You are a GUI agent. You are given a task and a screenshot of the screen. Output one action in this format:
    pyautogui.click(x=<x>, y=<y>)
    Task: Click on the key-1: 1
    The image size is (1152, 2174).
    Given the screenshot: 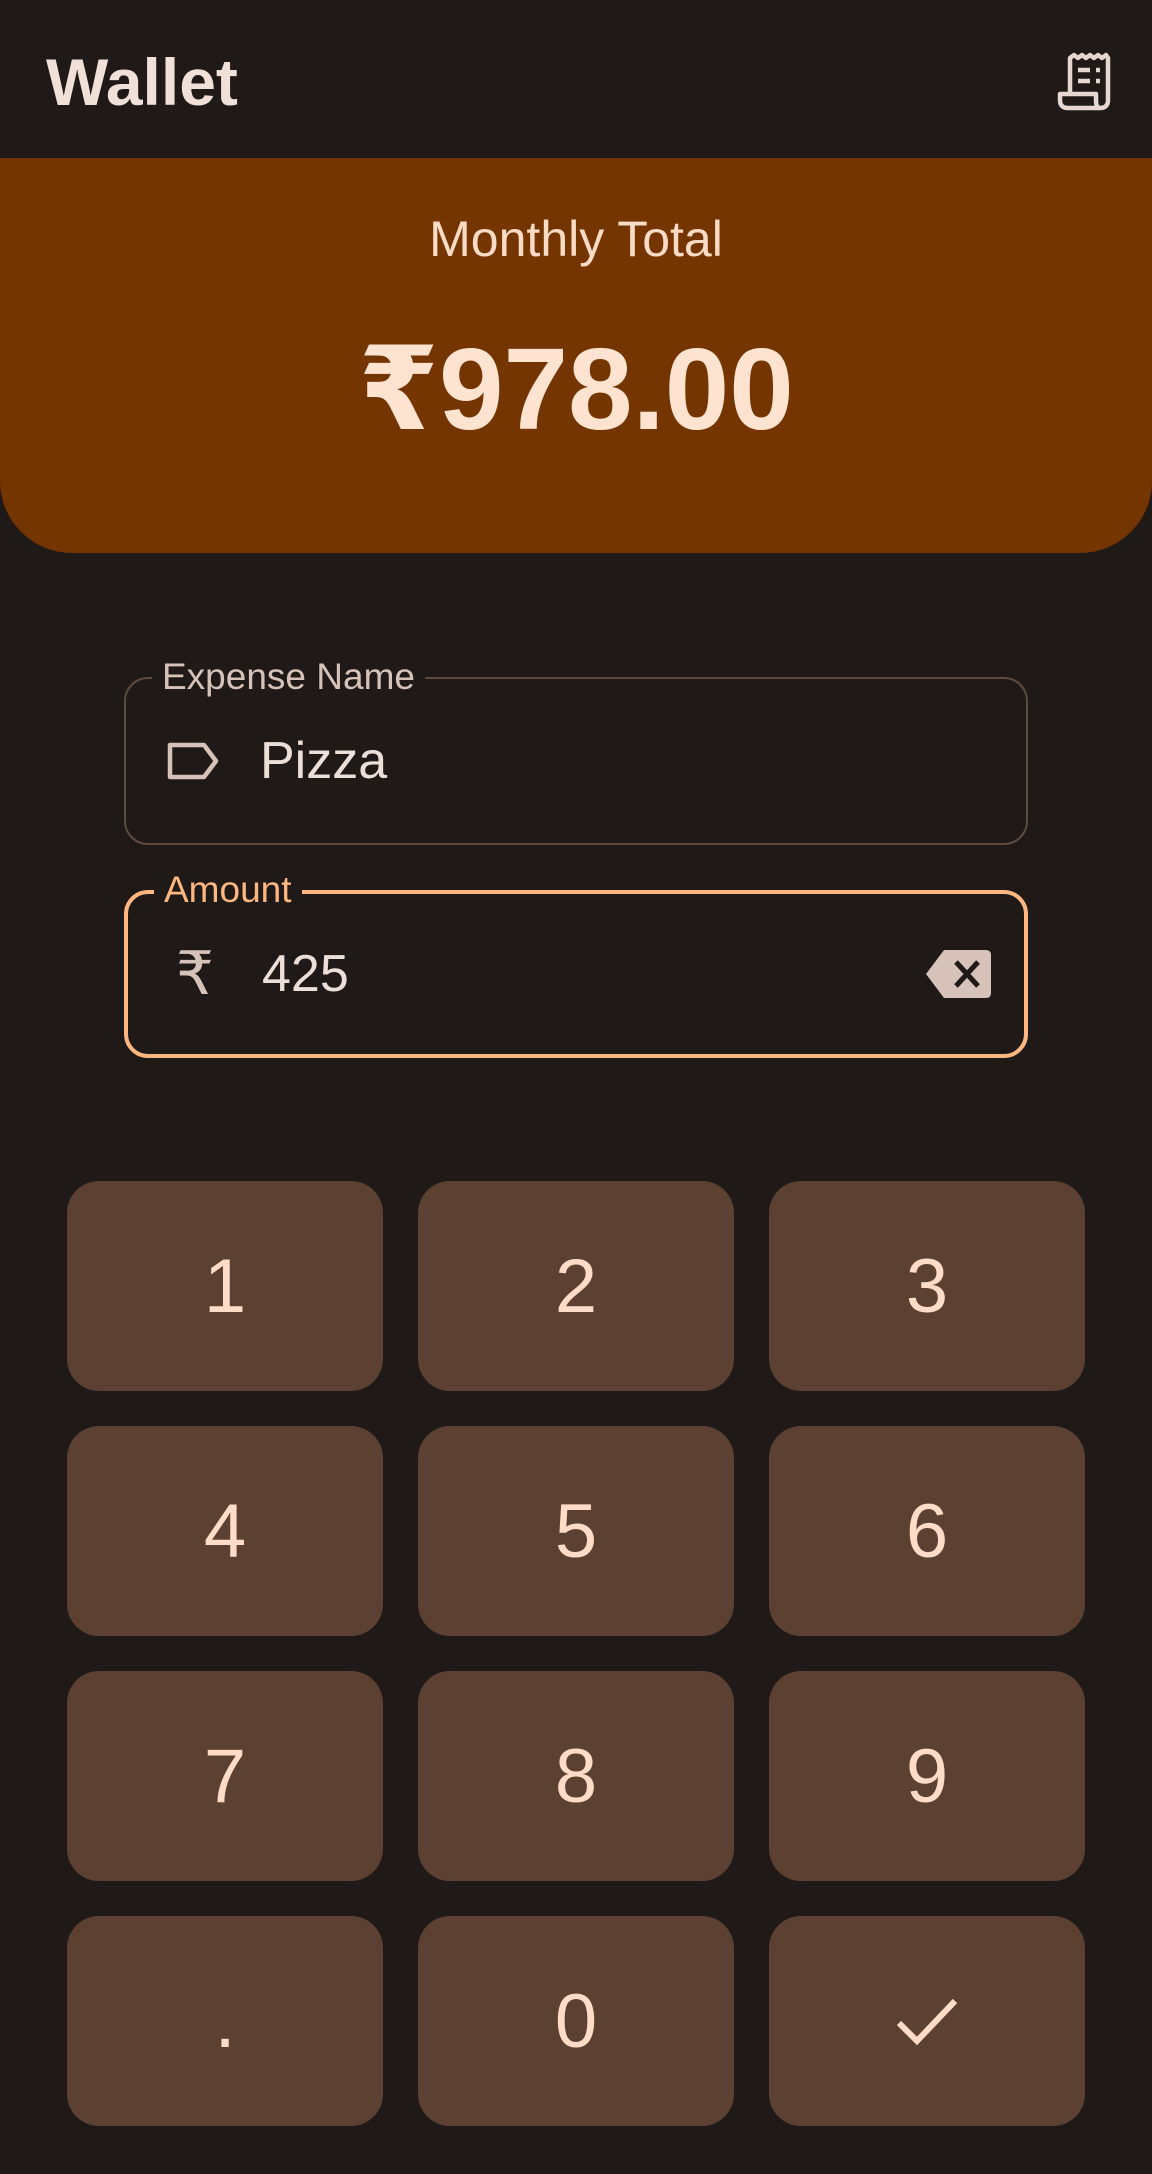 What is the action you would take?
    pyautogui.click(x=225, y=1286)
    